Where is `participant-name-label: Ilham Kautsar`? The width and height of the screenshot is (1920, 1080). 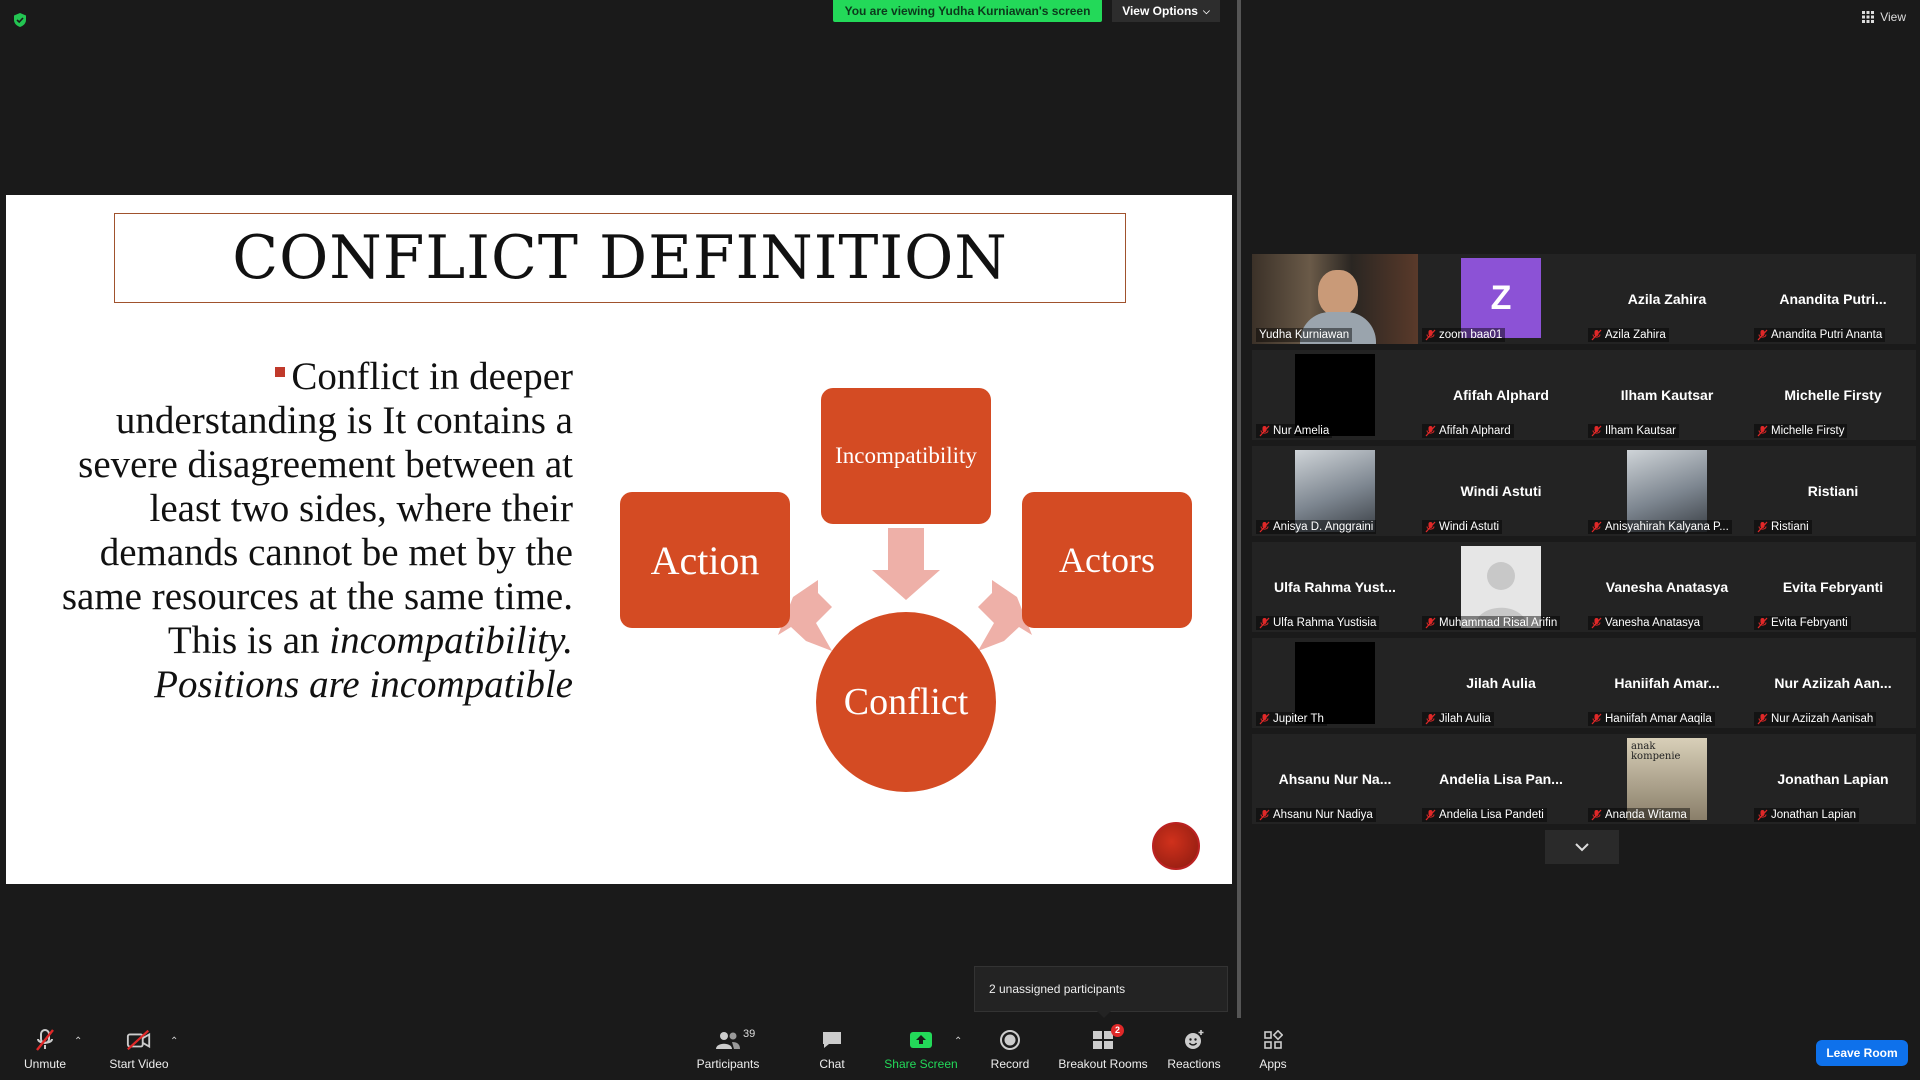
participant-name-label: Ilham Kautsar is located at coordinates (1633, 431).